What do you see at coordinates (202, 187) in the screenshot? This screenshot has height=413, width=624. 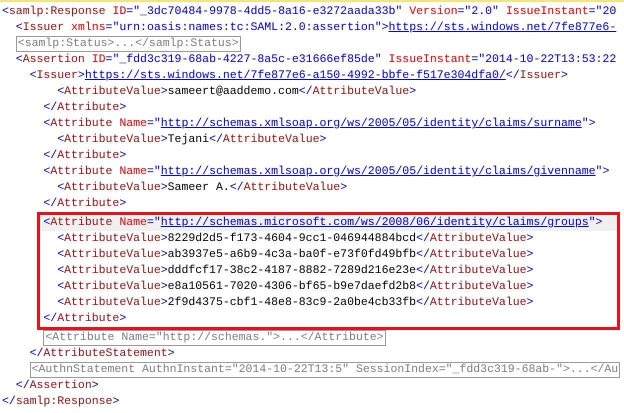 I see `xml-code: <AttributeValue>Sameer A.</AttributeValue>` at bounding box center [202, 187].